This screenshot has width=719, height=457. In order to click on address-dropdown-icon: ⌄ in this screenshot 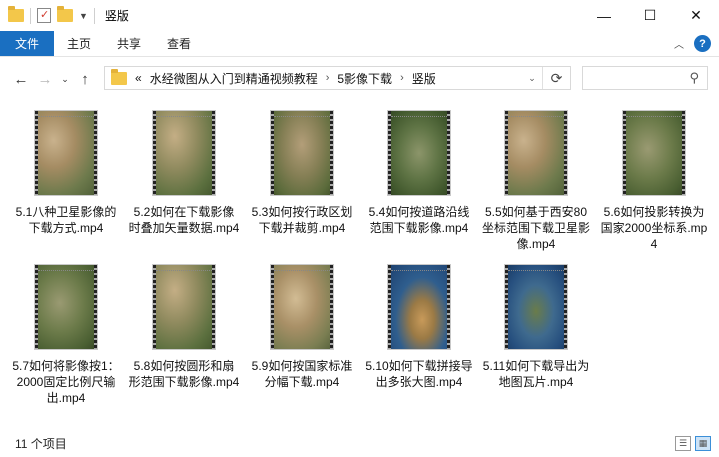, I will do `click(532, 78)`.